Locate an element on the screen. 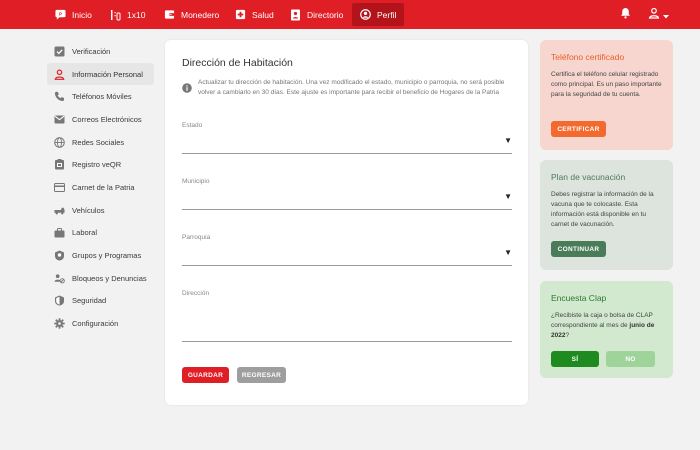 This screenshot has height=450, width=700. sidebar-item-label: Bloqueos y Denuncias is located at coordinates (109, 278).